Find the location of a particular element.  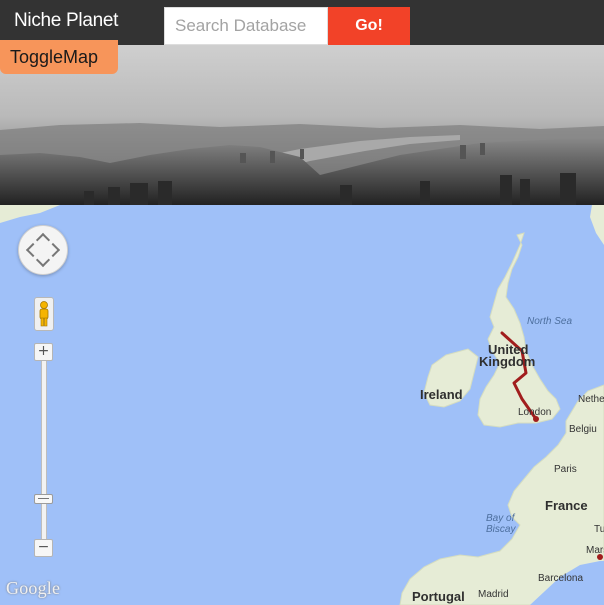

toggle-map-button: ToggleMap is located at coordinates (59, 57).